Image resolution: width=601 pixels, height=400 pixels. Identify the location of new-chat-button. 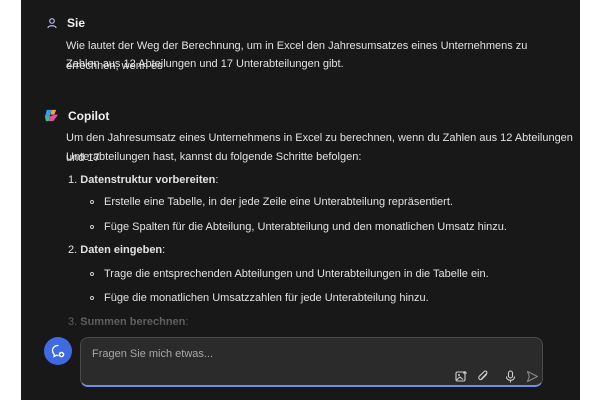
(58, 351).